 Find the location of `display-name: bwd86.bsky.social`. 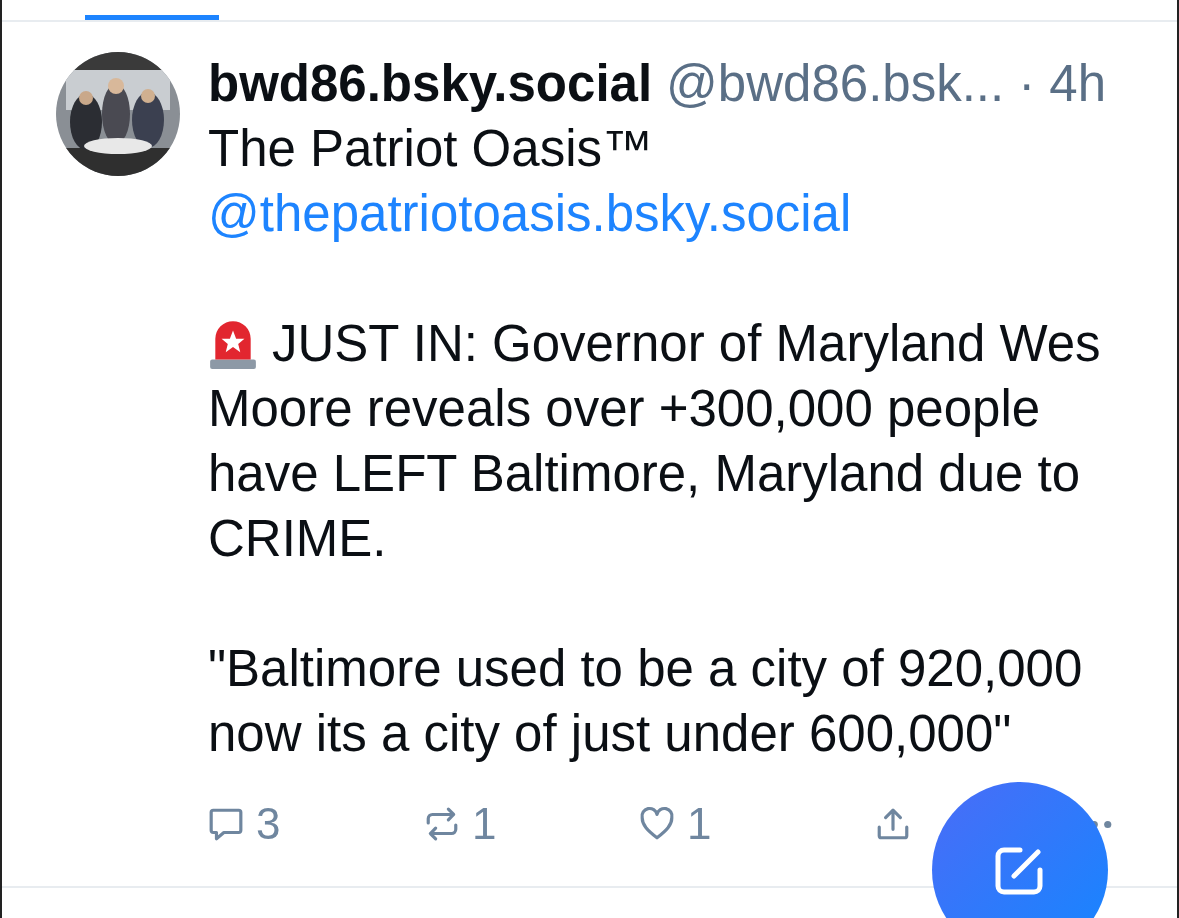

display-name: bwd86.bsky.social is located at coordinates (430, 84).